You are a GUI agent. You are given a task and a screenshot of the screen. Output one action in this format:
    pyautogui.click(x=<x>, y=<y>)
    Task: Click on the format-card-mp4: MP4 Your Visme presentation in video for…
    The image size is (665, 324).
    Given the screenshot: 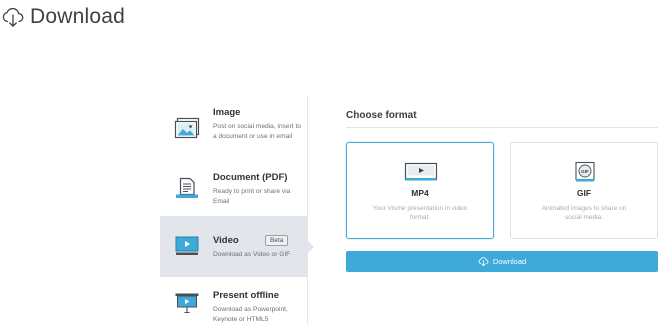 What is the action you would take?
    pyautogui.click(x=420, y=190)
    